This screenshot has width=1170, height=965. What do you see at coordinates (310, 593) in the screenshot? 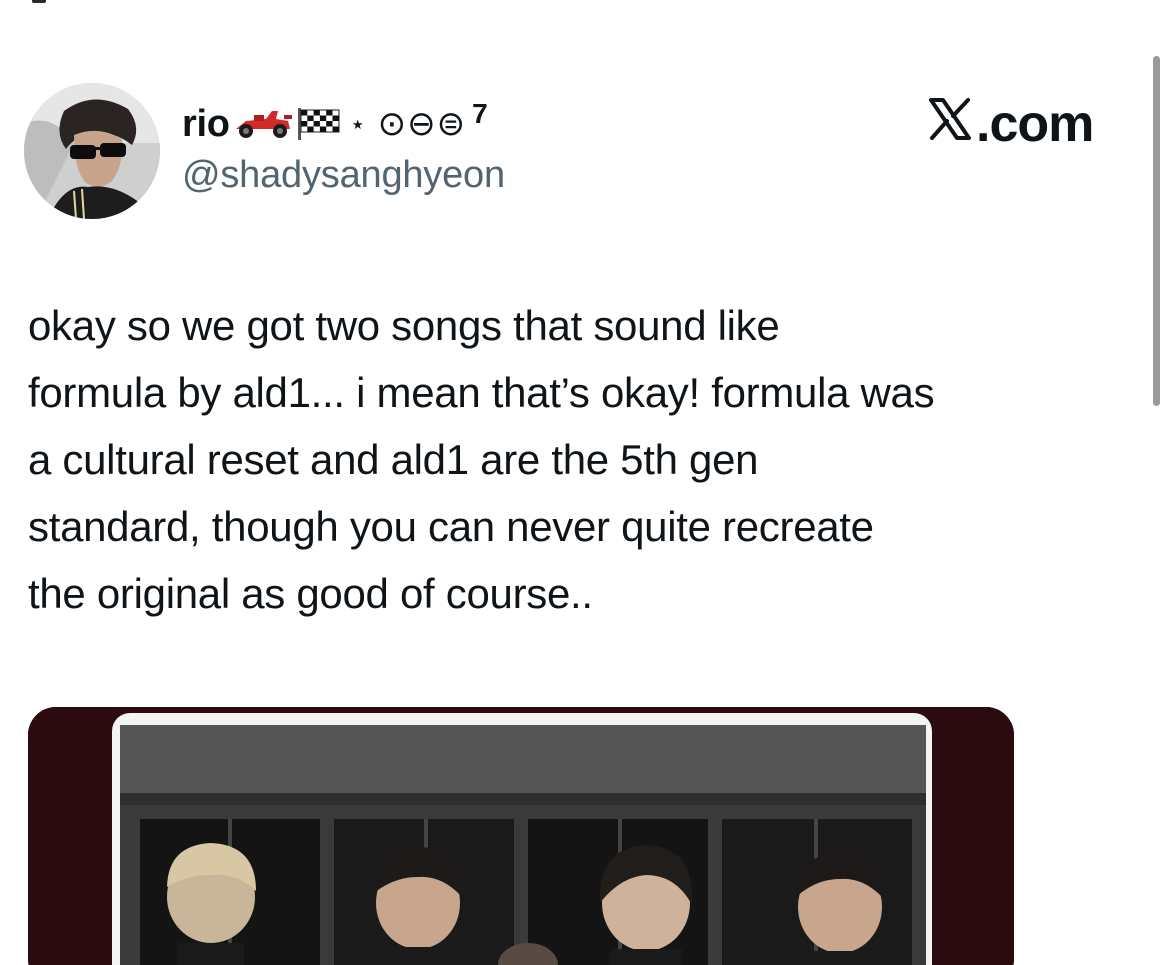
I see `tweet-text-line: the original as good of course..` at bounding box center [310, 593].